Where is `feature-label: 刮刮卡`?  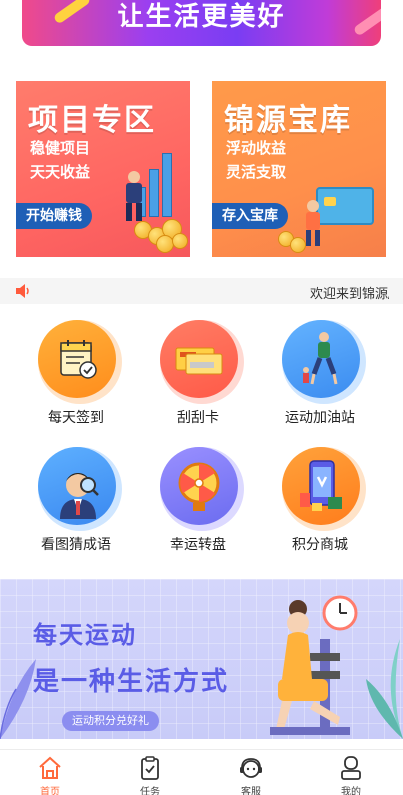
feature-label: 刮刮卡 is located at coordinates (198, 418).